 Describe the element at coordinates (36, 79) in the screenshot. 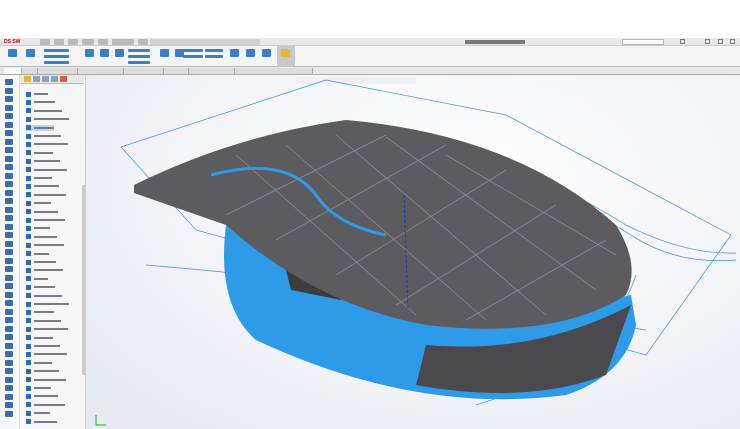

I see `tab-property-manager` at that location.